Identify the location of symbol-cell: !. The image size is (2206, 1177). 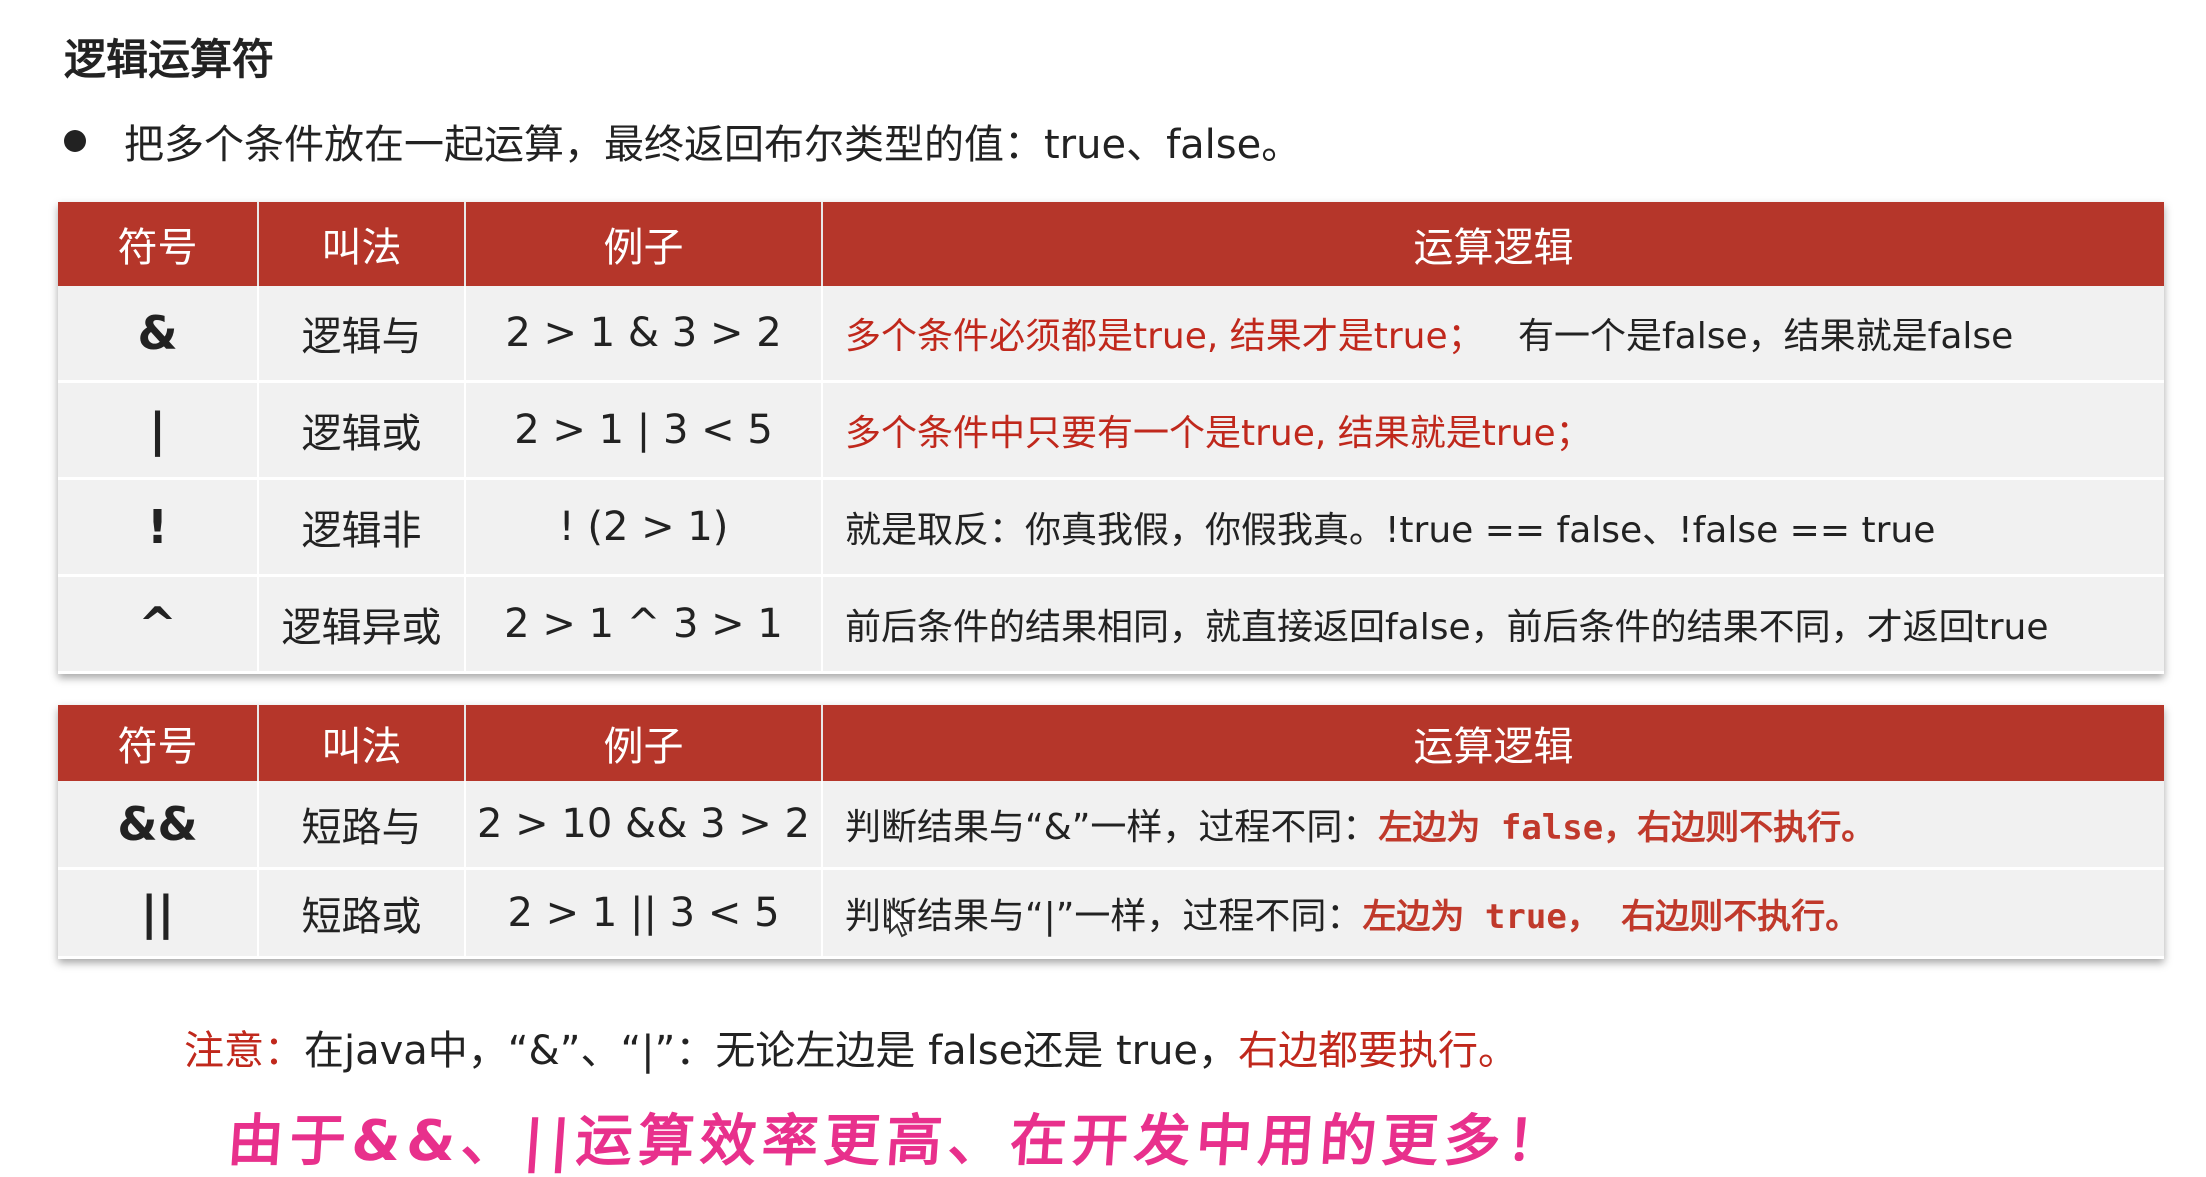
(158, 527).